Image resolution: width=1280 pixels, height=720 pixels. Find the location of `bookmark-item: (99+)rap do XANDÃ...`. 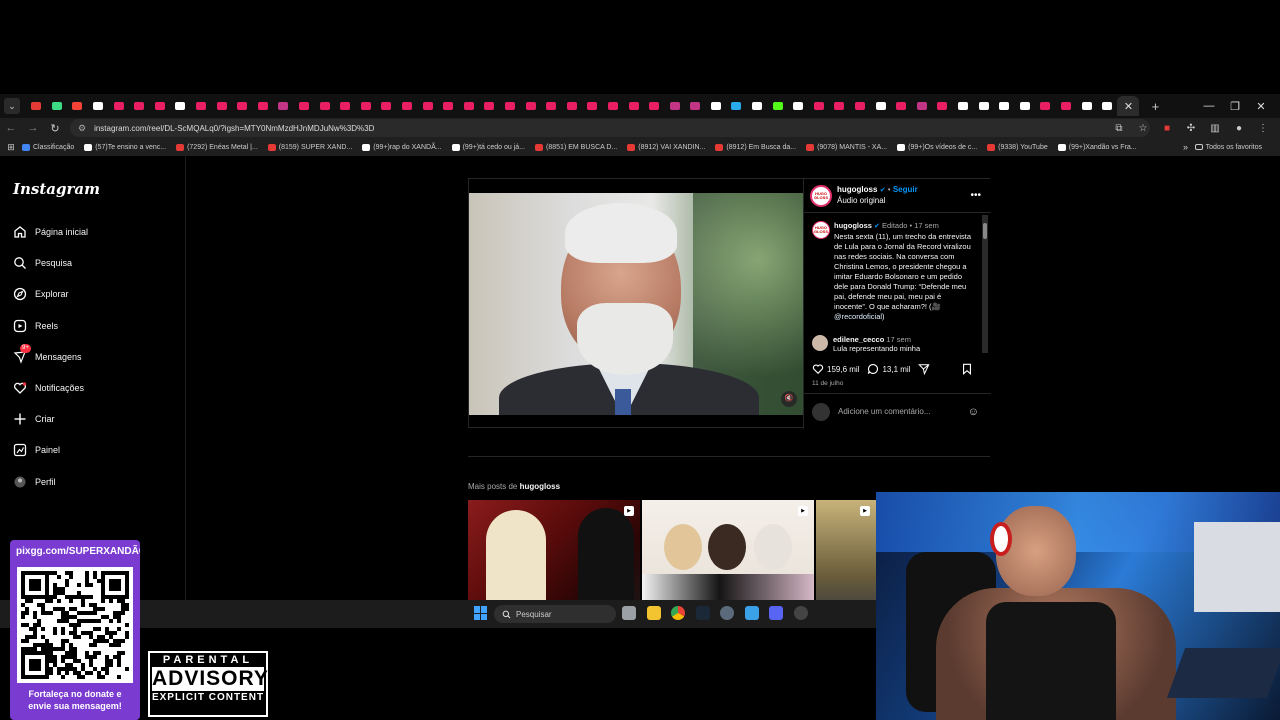

bookmark-item: (99+)rap do XANDÃ... is located at coordinates (402, 147).